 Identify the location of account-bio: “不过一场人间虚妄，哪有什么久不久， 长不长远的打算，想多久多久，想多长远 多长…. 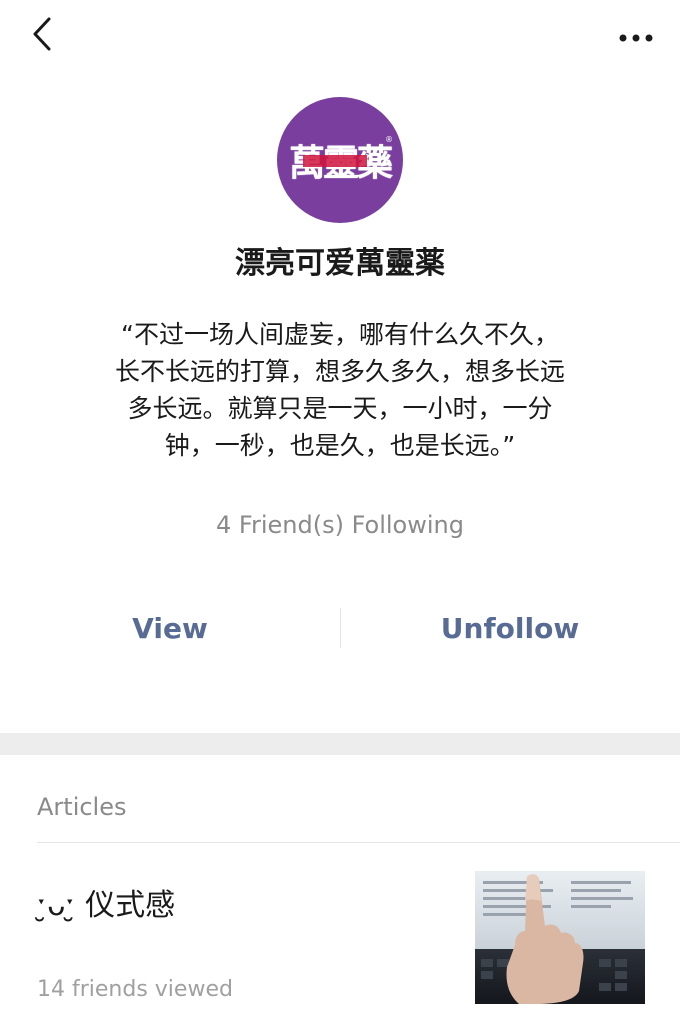
(340, 390).